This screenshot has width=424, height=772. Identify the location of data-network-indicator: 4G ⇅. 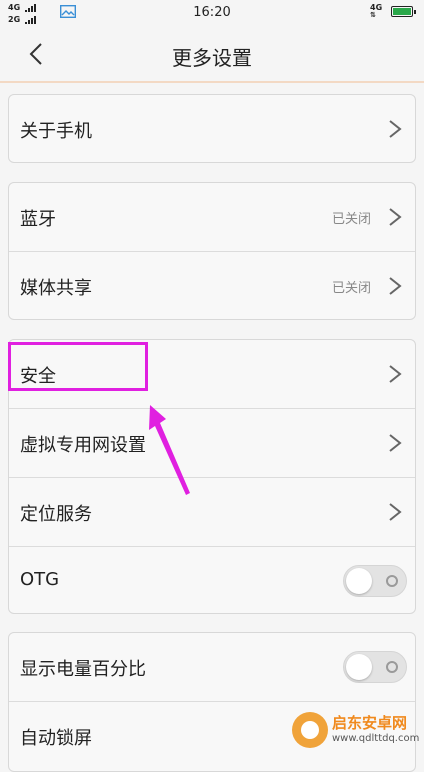
(376, 11).